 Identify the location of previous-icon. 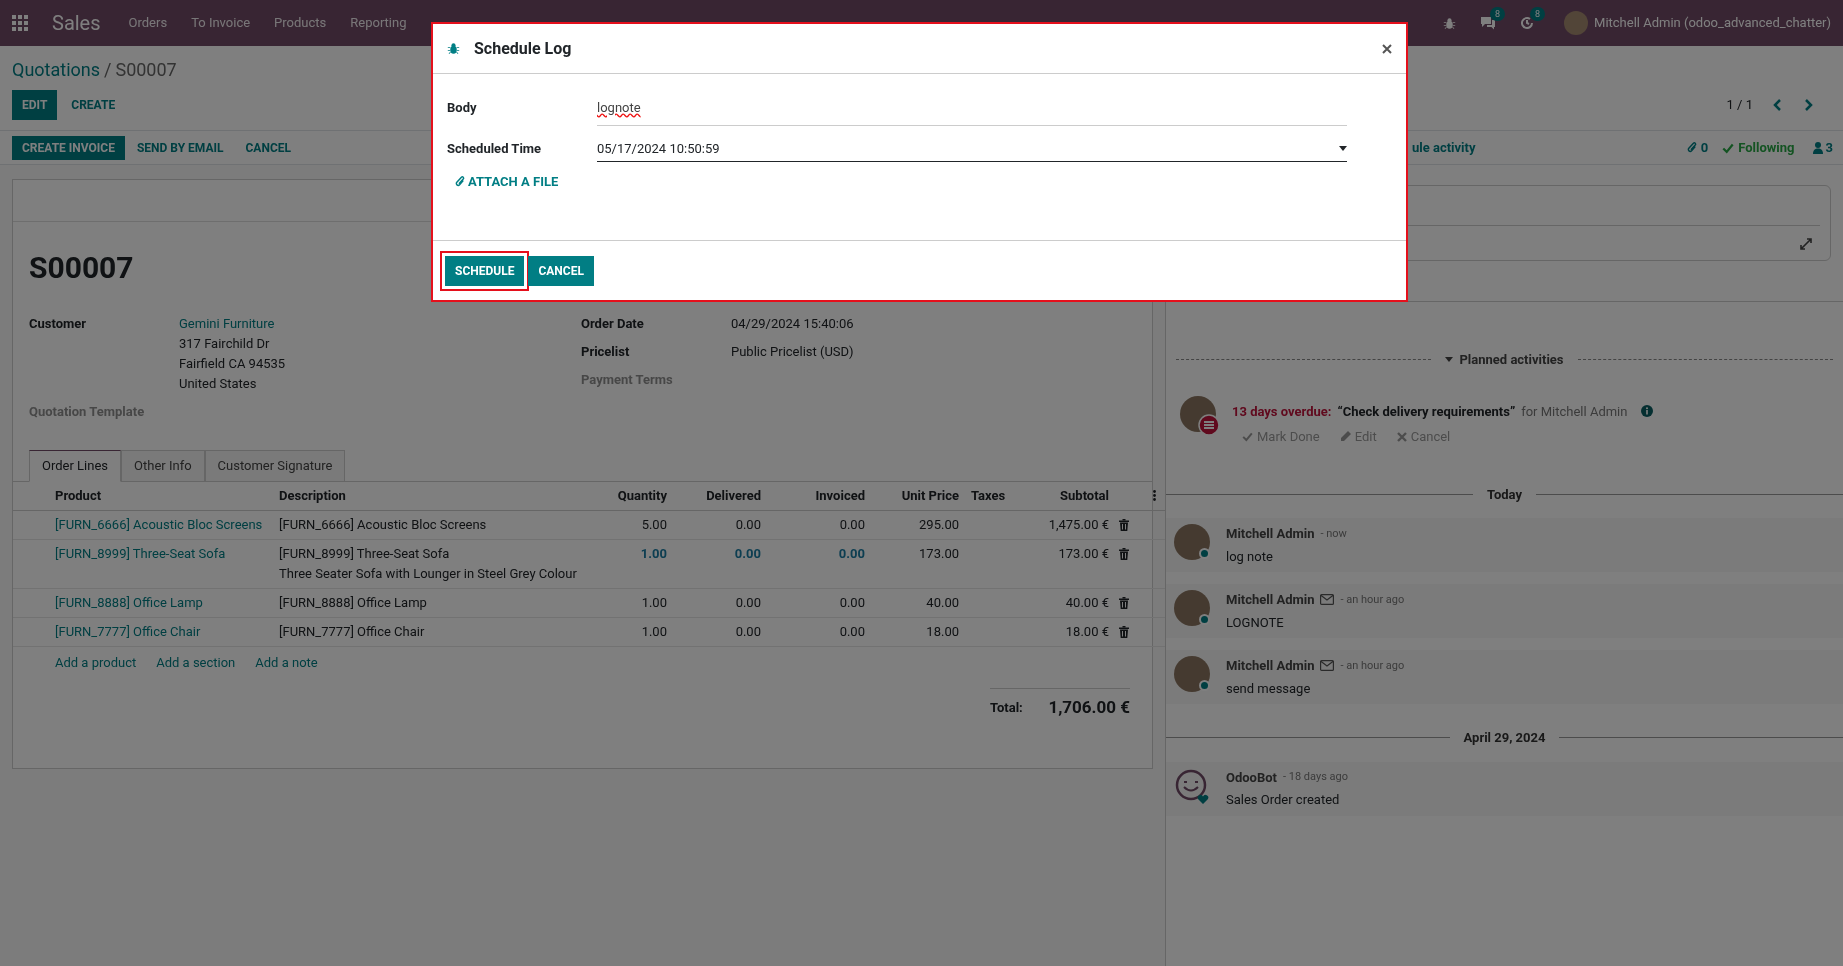
(1778, 105).